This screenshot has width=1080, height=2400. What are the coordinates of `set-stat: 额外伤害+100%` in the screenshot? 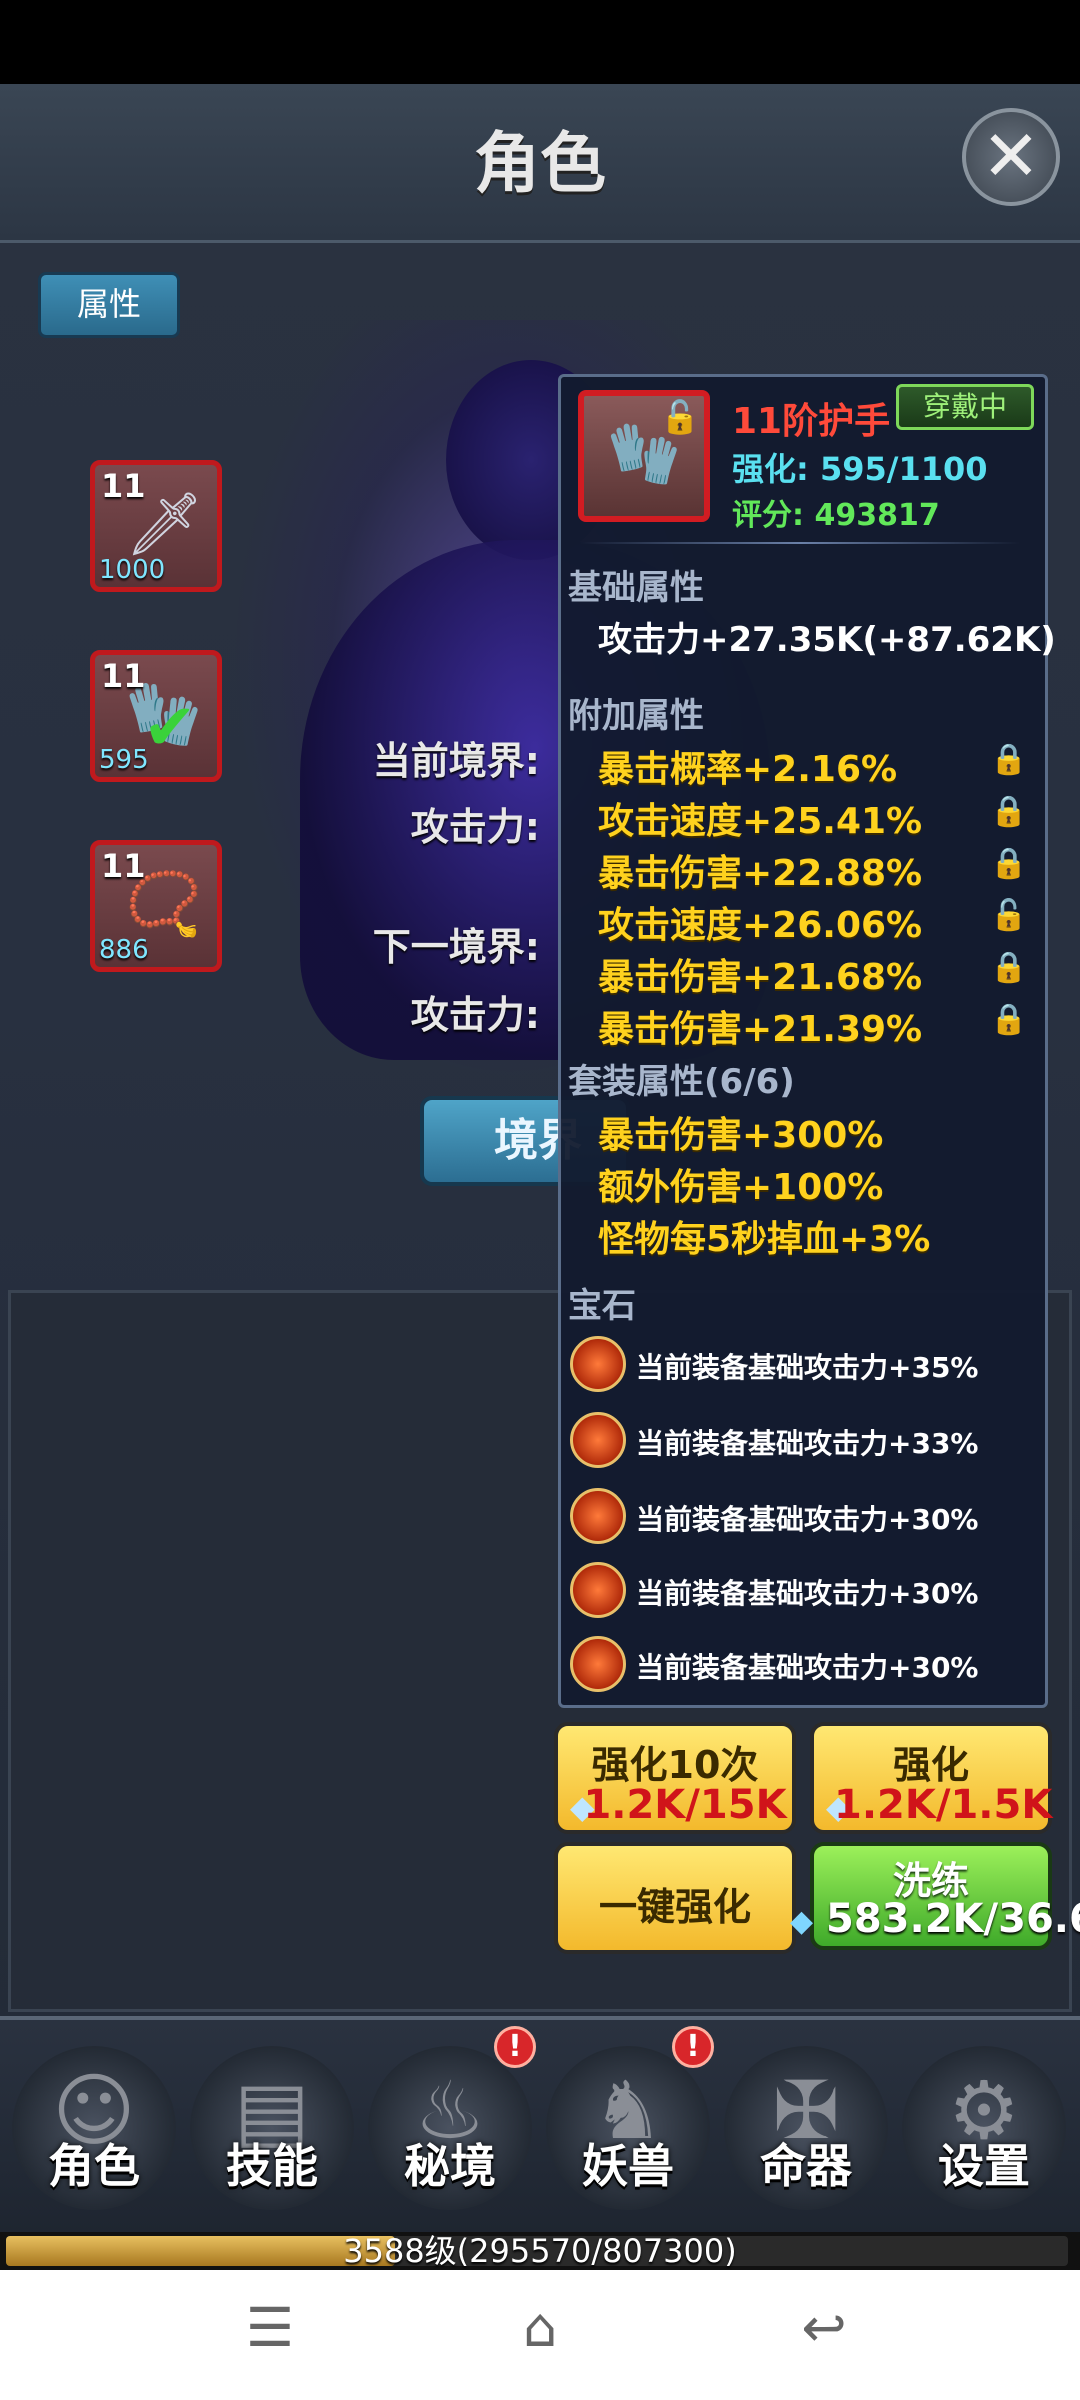 It's located at (741, 1187).